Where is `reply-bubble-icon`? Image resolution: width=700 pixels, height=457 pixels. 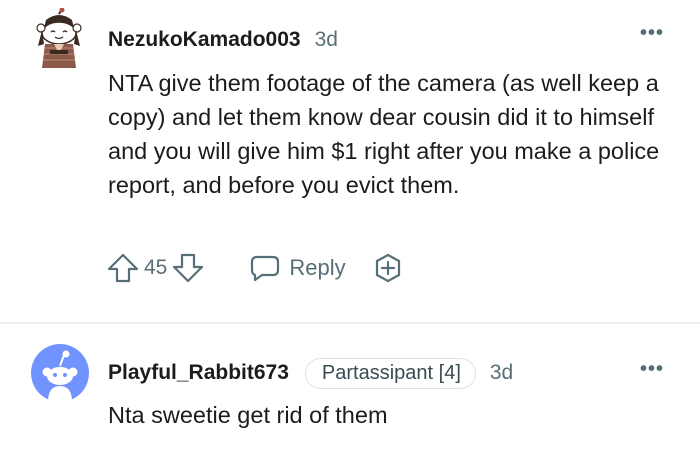
reply-bubble-icon is located at coordinates (265, 268).